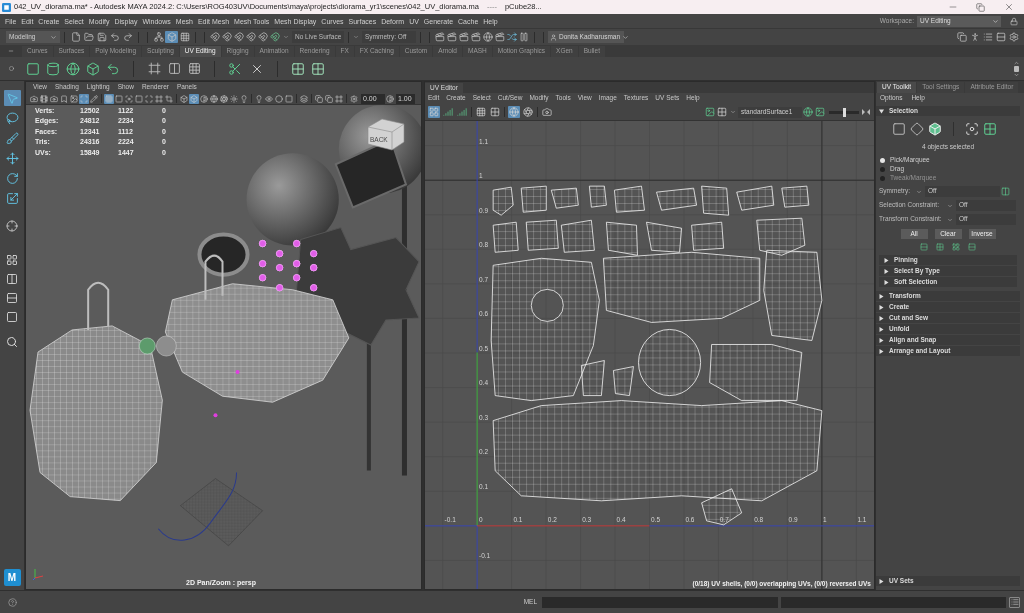 This screenshot has height=613, width=1024. What do you see at coordinates (390, 98) in the screenshot?
I see `contrast-icon` at bounding box center [390, 98].